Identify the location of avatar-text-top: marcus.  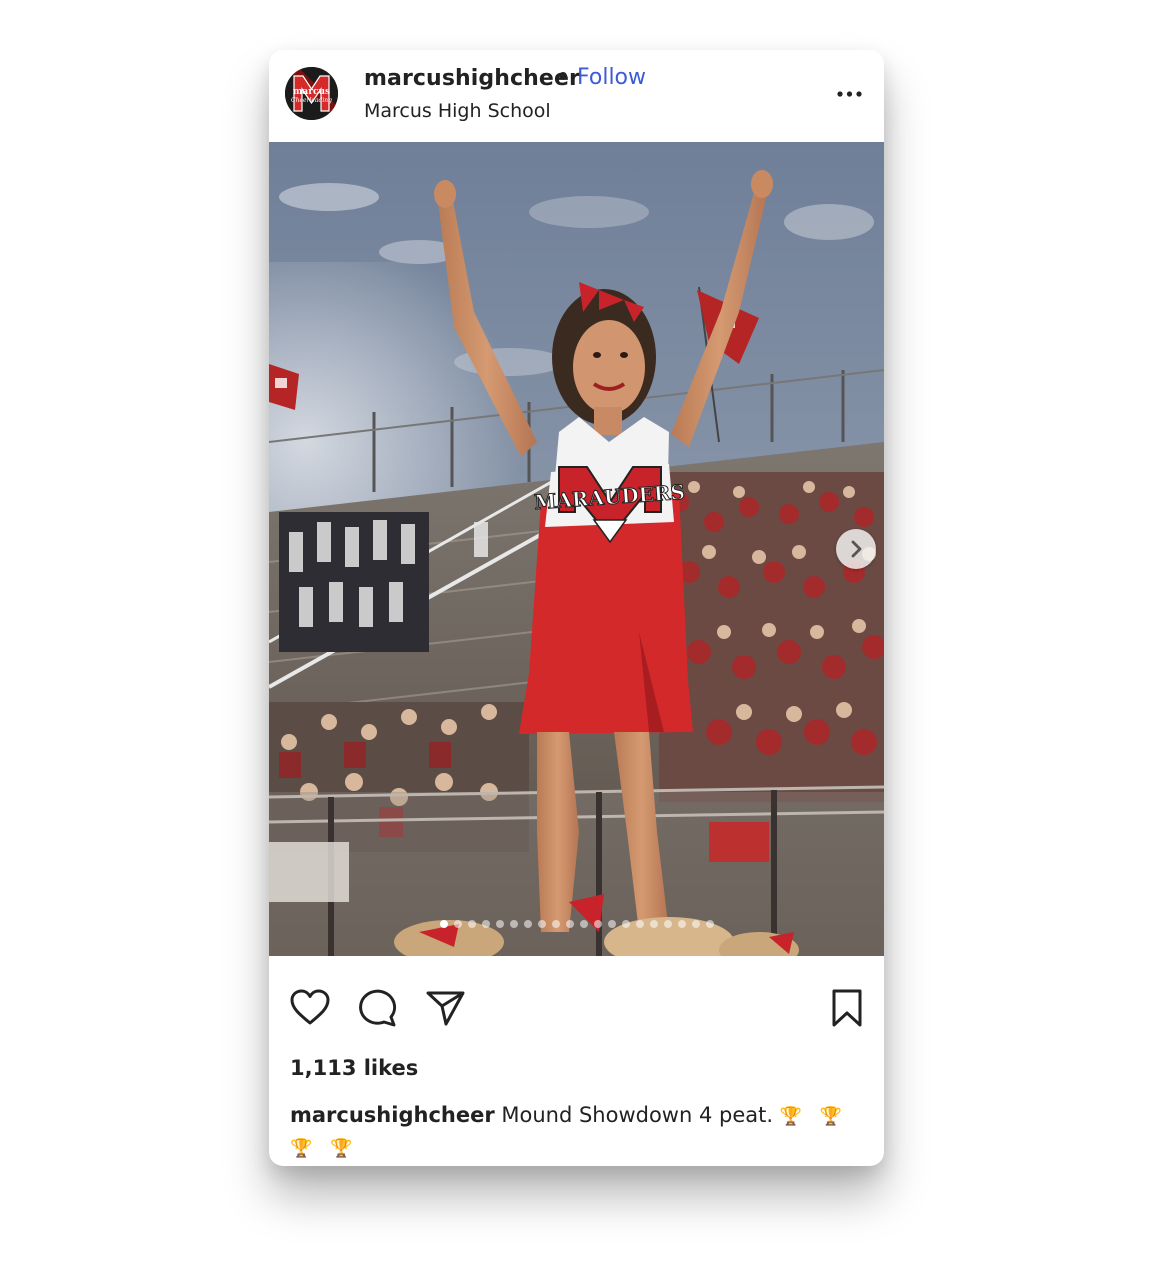
(311, 92).